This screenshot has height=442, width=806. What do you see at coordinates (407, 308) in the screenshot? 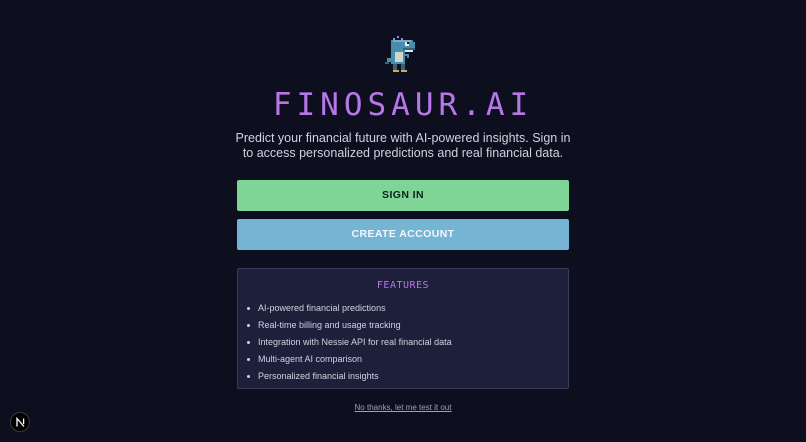
I see `feature-item: AI-powered financial predictions` at bounding box center [407, 308].